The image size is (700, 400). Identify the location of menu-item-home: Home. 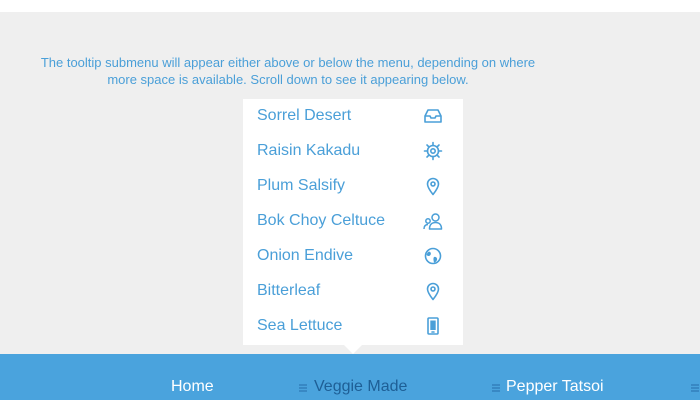
(195, 377).